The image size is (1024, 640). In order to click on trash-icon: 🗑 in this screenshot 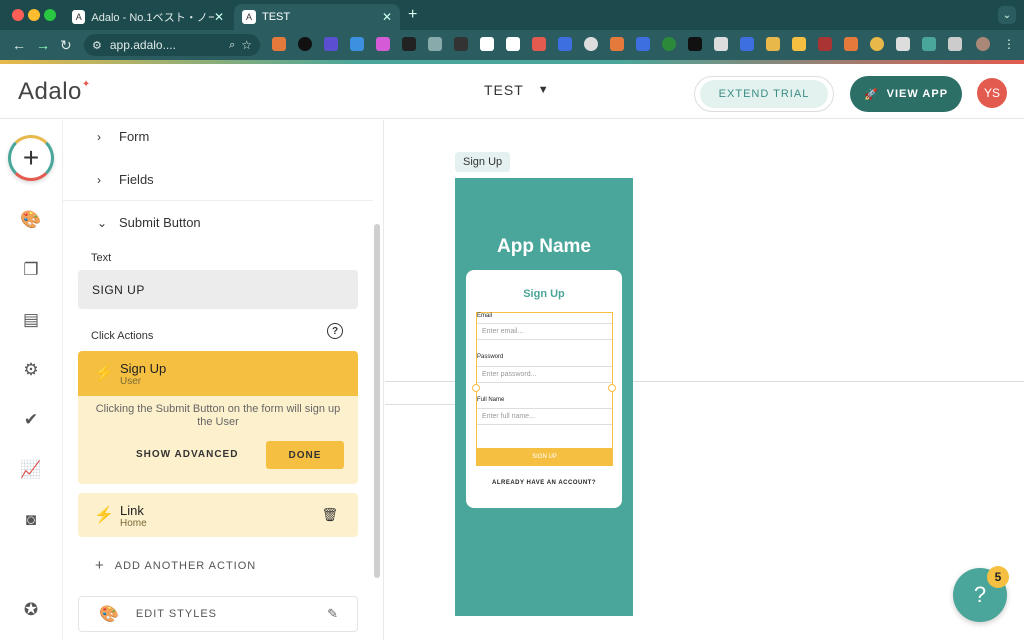, I will do `click(329, 515)`.